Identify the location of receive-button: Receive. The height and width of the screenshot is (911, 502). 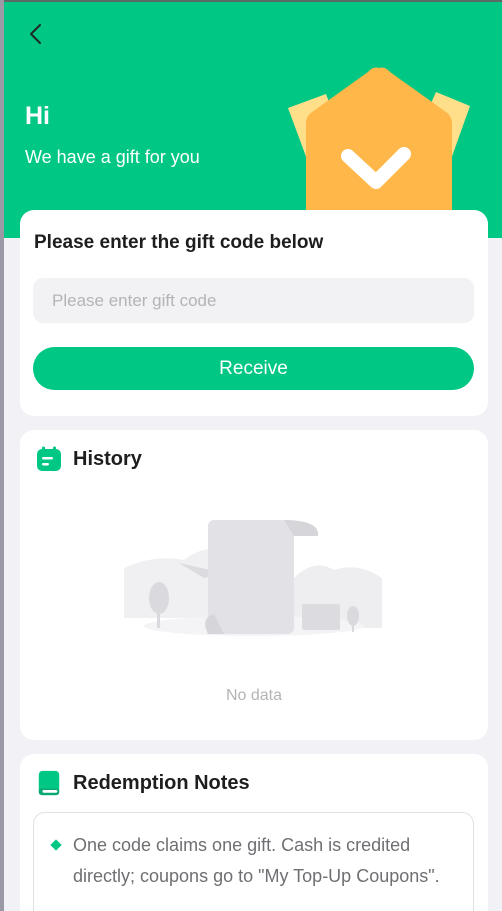
(253, 368).